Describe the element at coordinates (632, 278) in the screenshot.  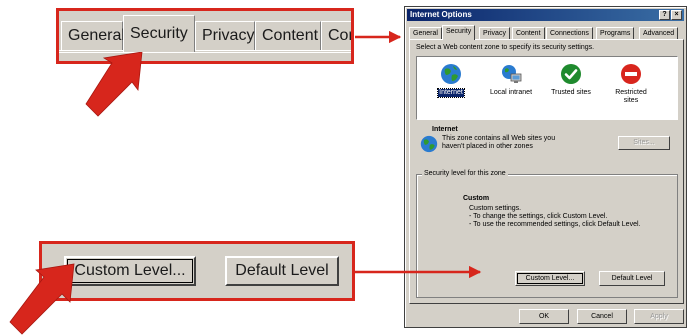
I see `default-level-button: Default Level` at that location.